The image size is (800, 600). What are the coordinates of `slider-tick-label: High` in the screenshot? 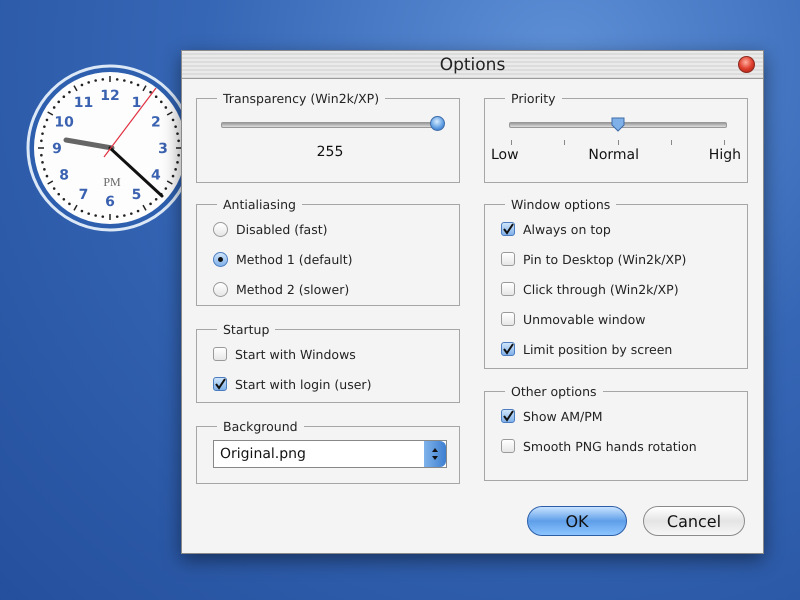 It's located at (724, 155).